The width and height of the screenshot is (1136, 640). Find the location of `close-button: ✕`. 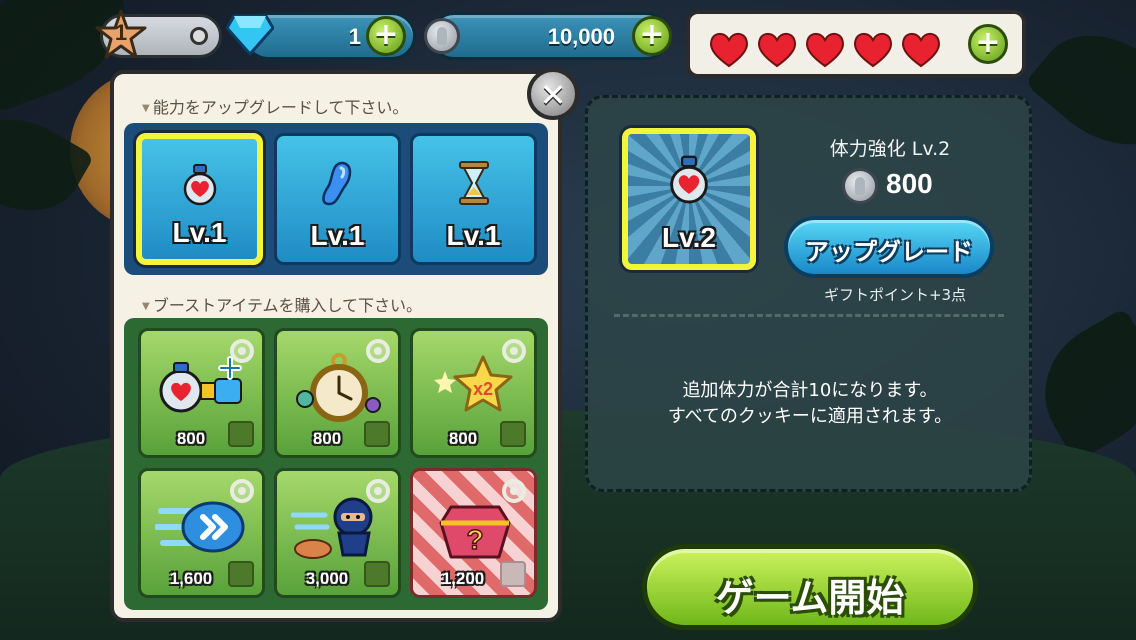

close-button: ✕ is located at coordinates (553, 94).